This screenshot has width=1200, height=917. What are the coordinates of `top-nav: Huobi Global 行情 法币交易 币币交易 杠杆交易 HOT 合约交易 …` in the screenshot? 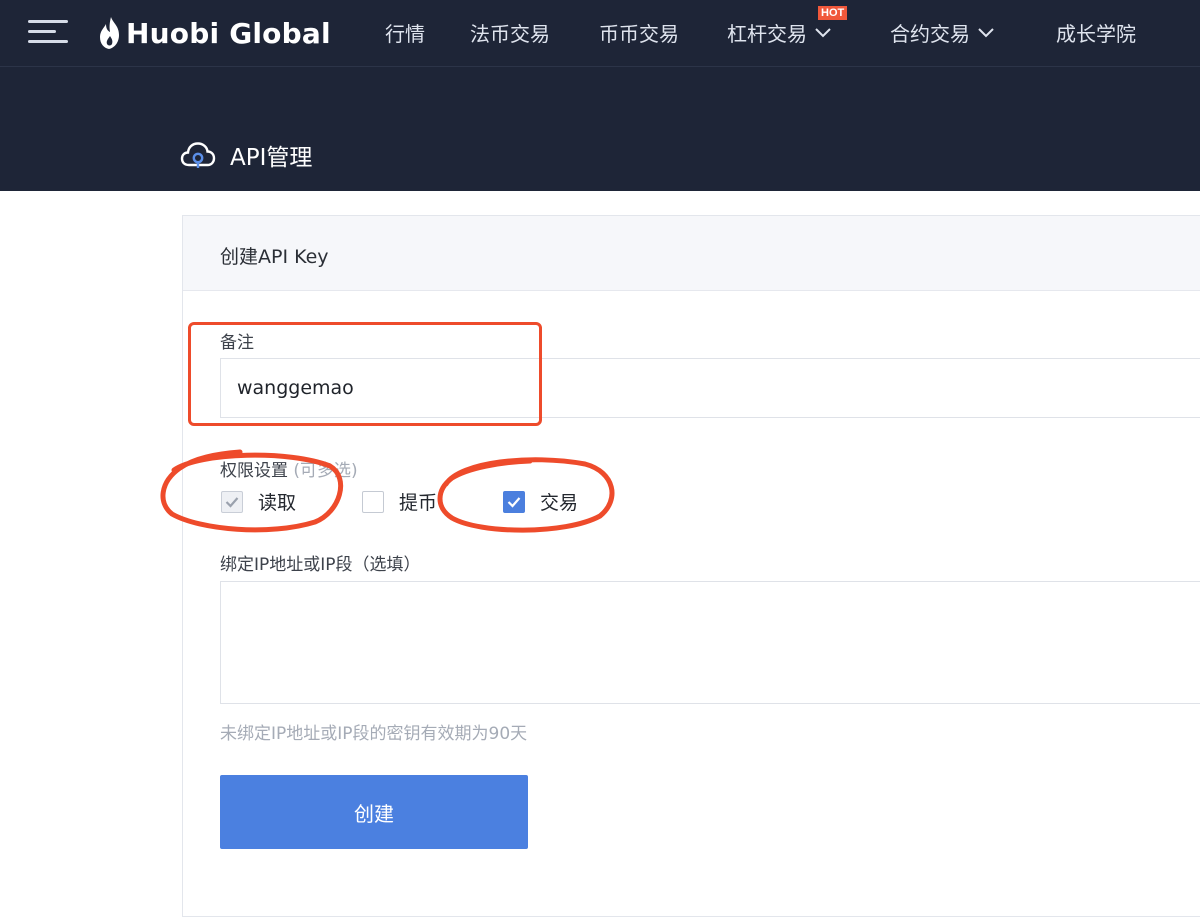 It's located at (600, 33).